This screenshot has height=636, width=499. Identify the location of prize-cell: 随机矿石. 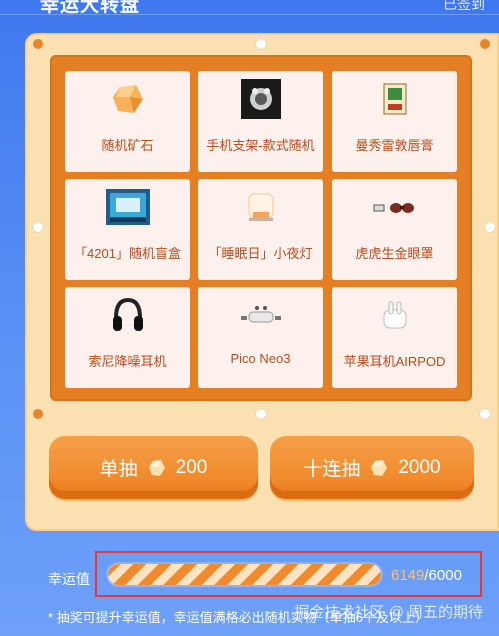
(127, 121).